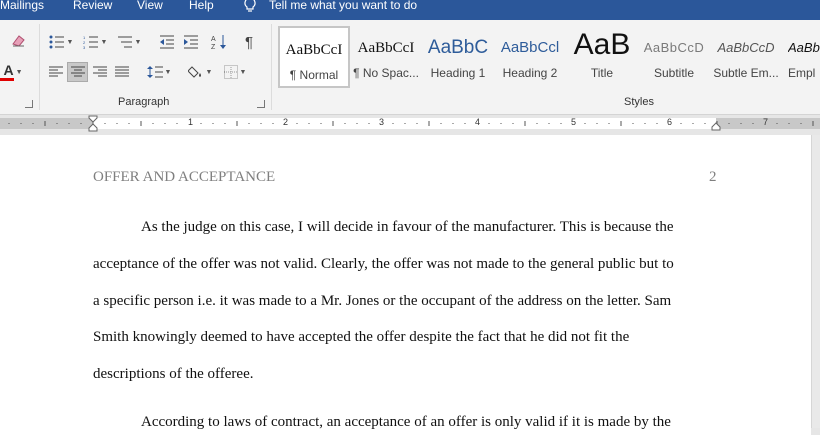 The width and height of the screenshot is (820, 435). Describe the element at coordinates (530, 57) in the screenshot. I see `style-heading-2: AaBbCcl Heading 2` at that location.